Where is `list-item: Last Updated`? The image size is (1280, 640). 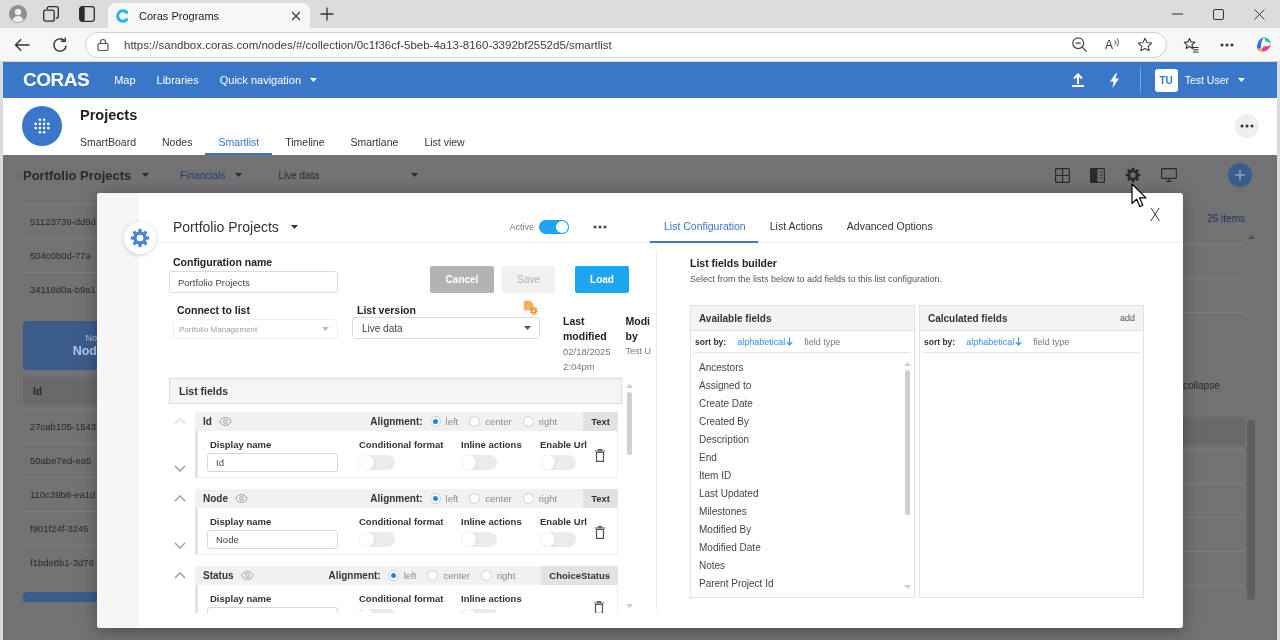 list-item: Last Updated is located at coordinates (729, 493).